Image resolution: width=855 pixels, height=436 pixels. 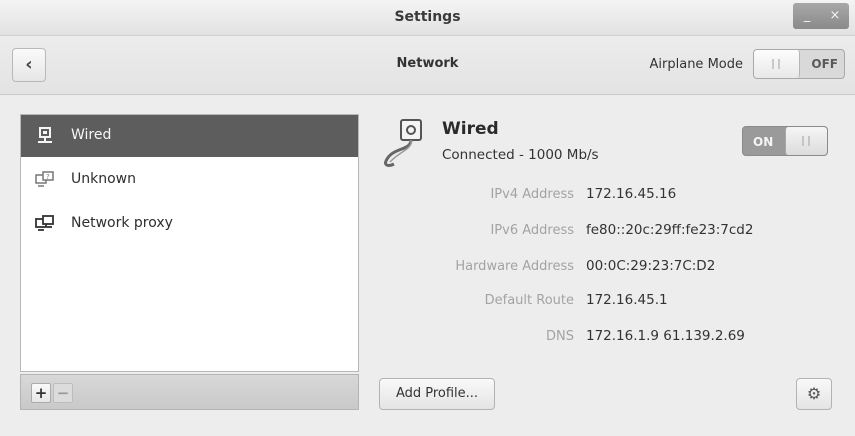 What do you see at coordinates (189, 224) in the screenshot?
I see `device-item-network-proxy: Network proxy` at bounding box center [189, 224].